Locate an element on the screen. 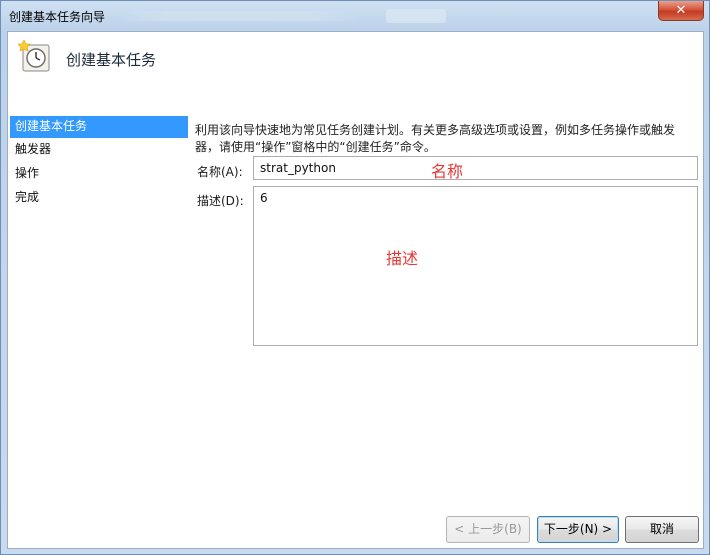  annotation-name: 名称 is located at coordinates (447, 171).